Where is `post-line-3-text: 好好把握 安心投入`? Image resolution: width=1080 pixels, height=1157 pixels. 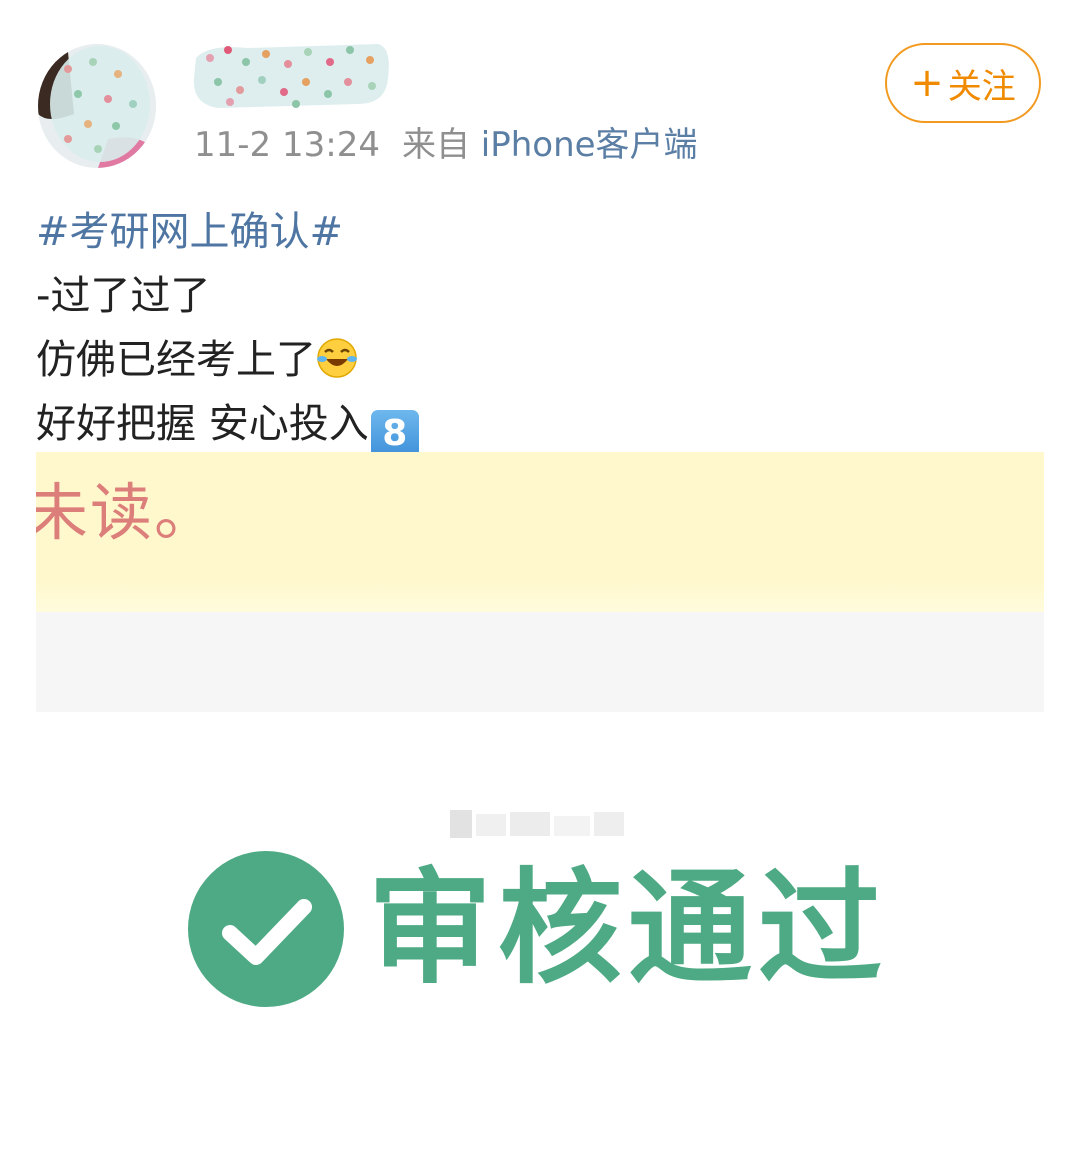 post-line-3-text: 好好把握 安心投入 is located at coordinates (202, 424).